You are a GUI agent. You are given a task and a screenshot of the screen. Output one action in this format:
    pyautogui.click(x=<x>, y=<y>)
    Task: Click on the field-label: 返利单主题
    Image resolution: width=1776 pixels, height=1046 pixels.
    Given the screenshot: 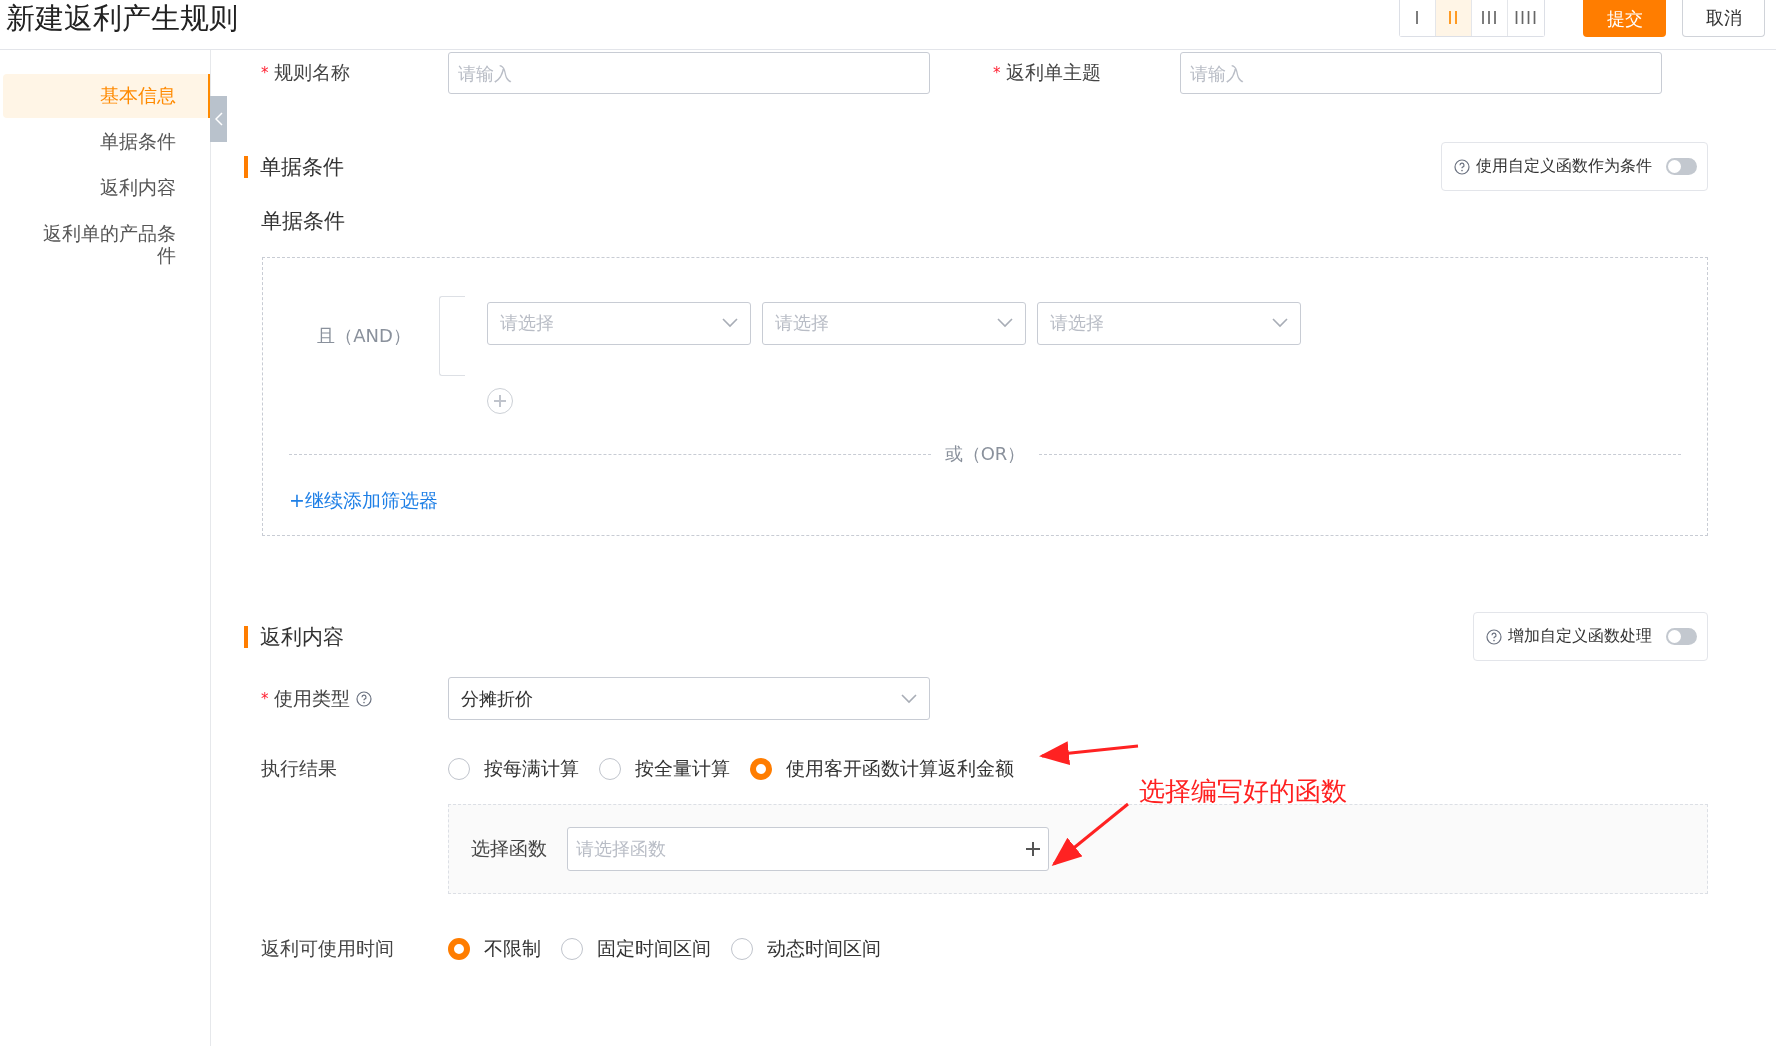 What is the action you would take?
    pyautogui.click(x=1053, y=72)
    